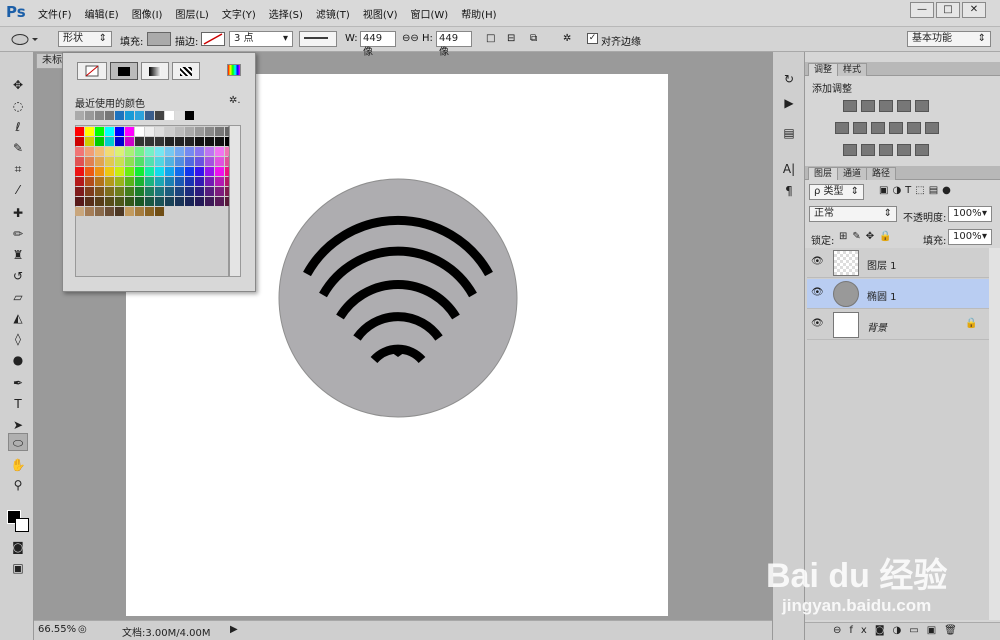  Describe the element at coordinates (286, 13) in the screenshot. I see `menu-select: 选择(S)` at that location.